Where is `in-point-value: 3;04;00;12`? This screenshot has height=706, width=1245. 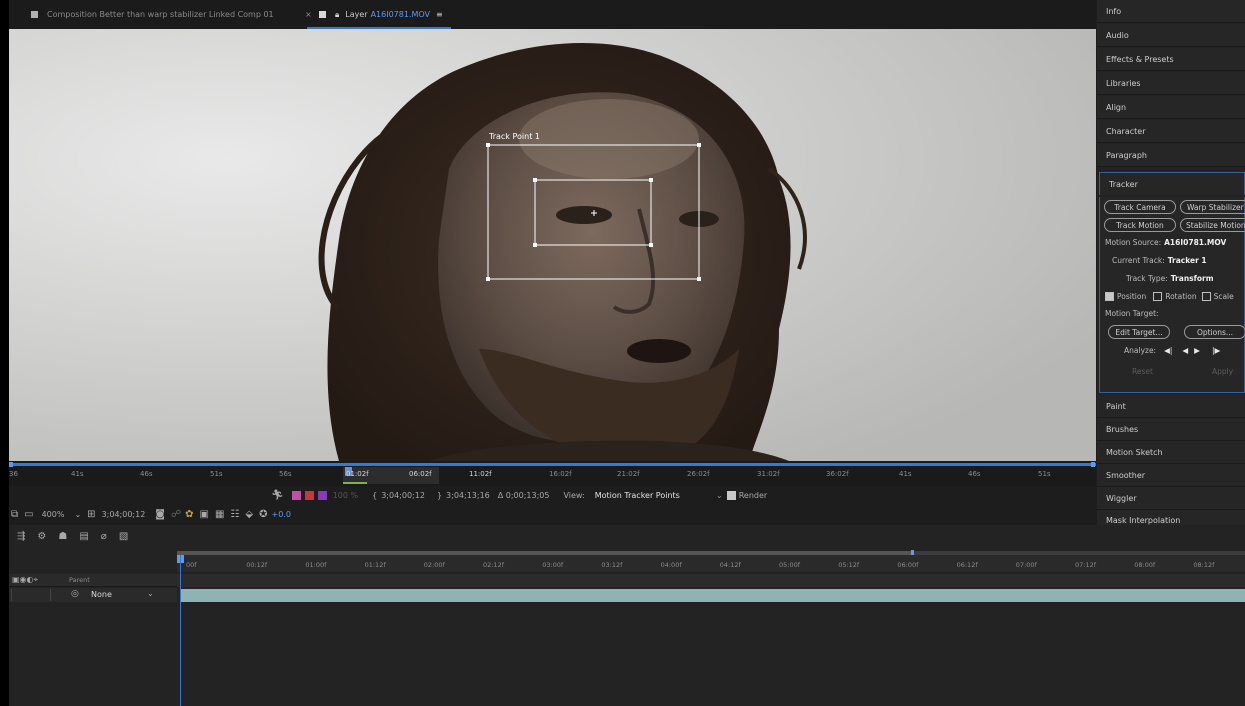
in-point-value: 3;04;00;12 is located at coordinates (403, 495).